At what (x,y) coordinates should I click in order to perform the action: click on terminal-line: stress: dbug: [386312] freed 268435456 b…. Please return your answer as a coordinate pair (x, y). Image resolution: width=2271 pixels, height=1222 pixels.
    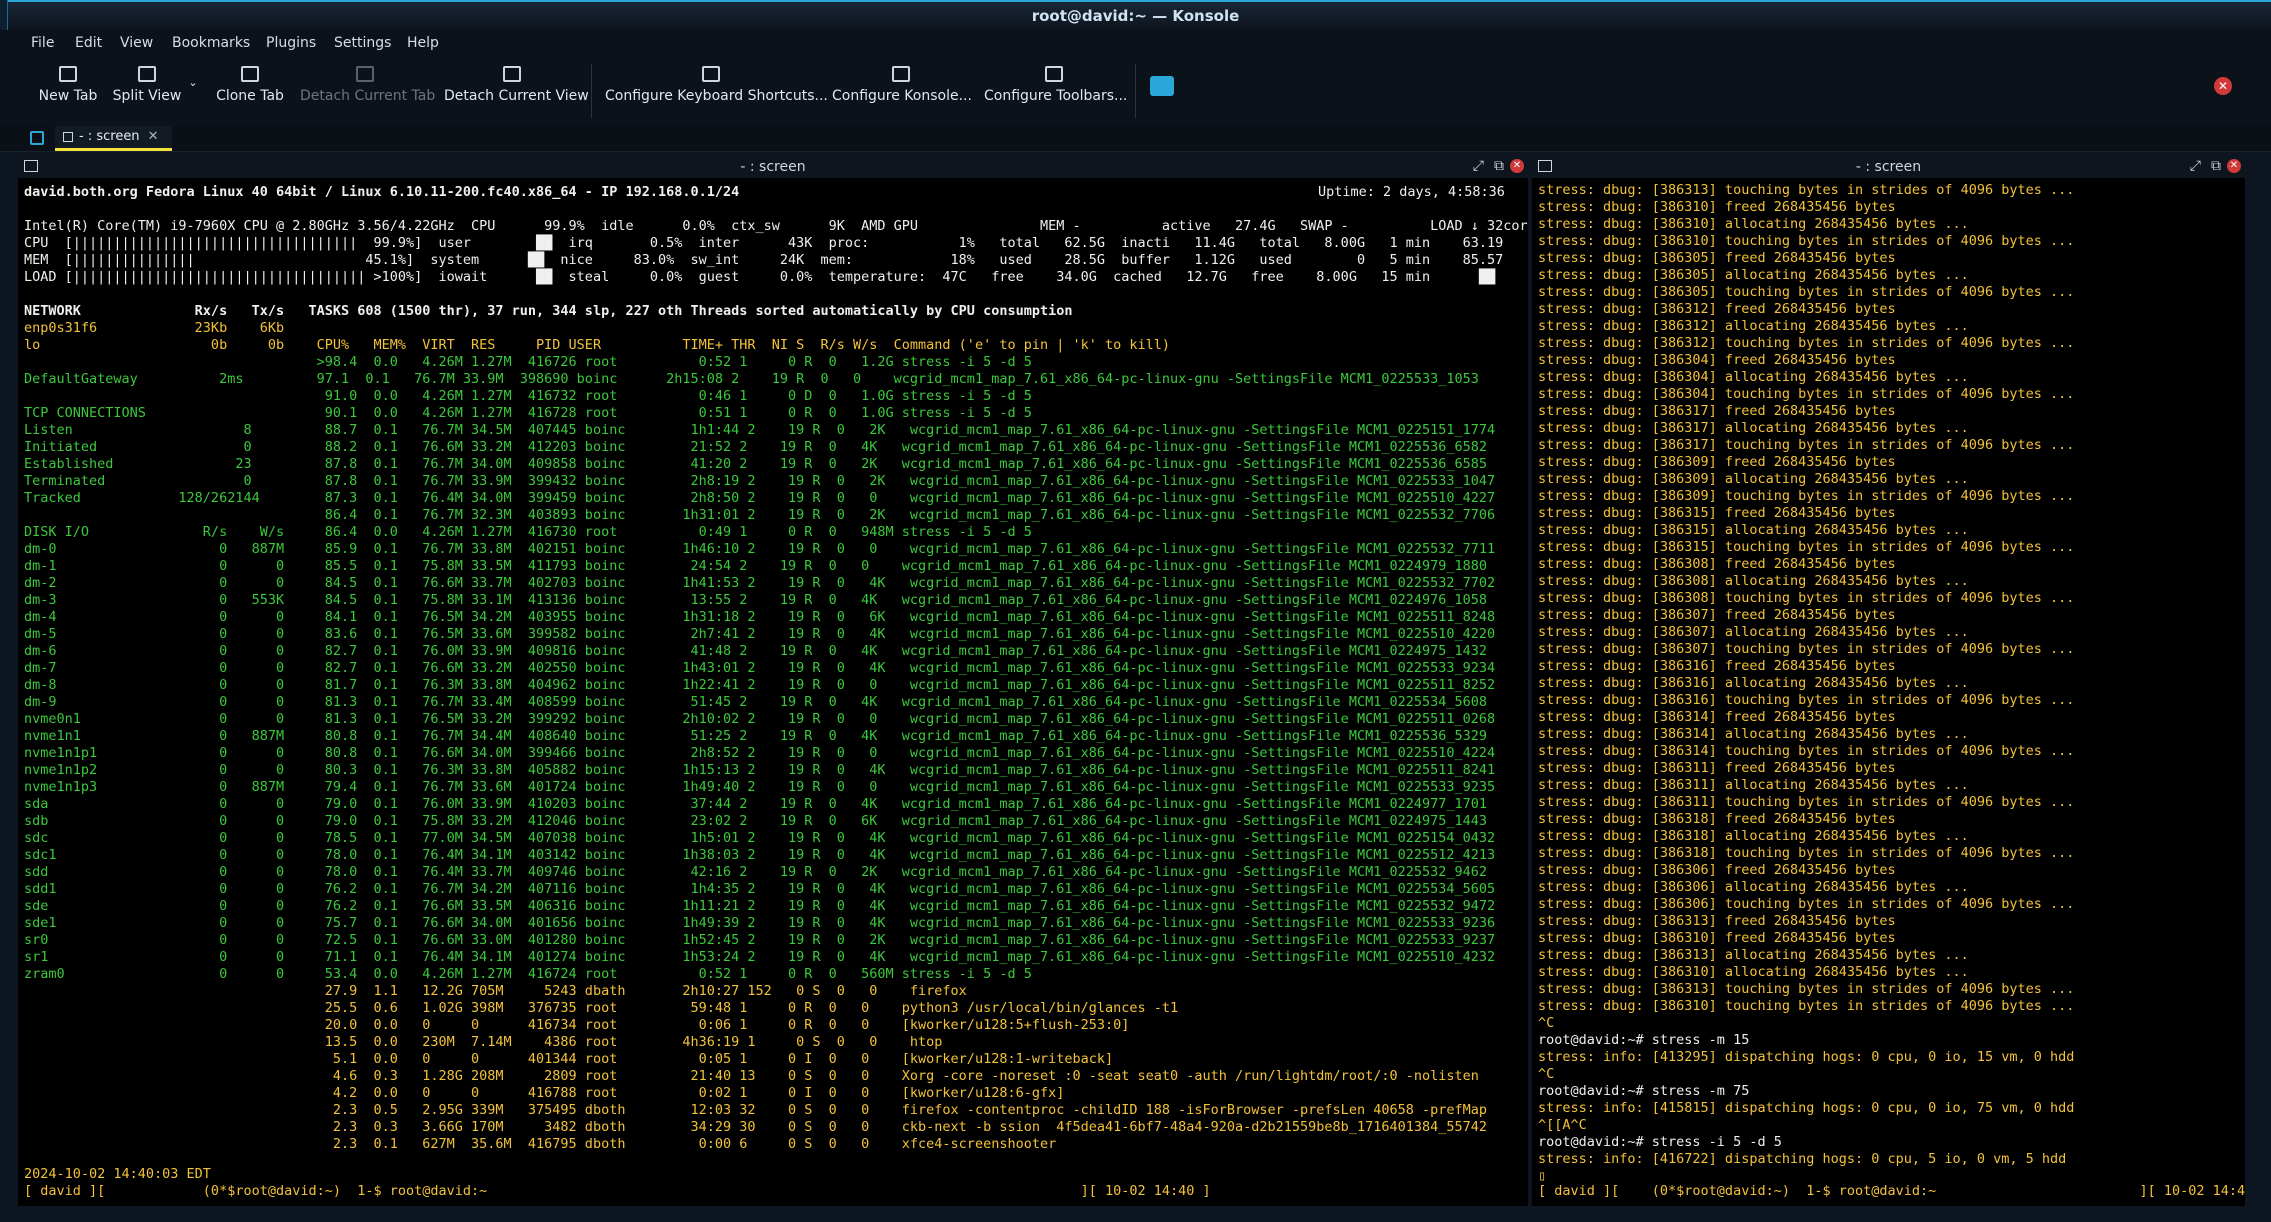
    Looking at the image, I should click on (1717, 309).